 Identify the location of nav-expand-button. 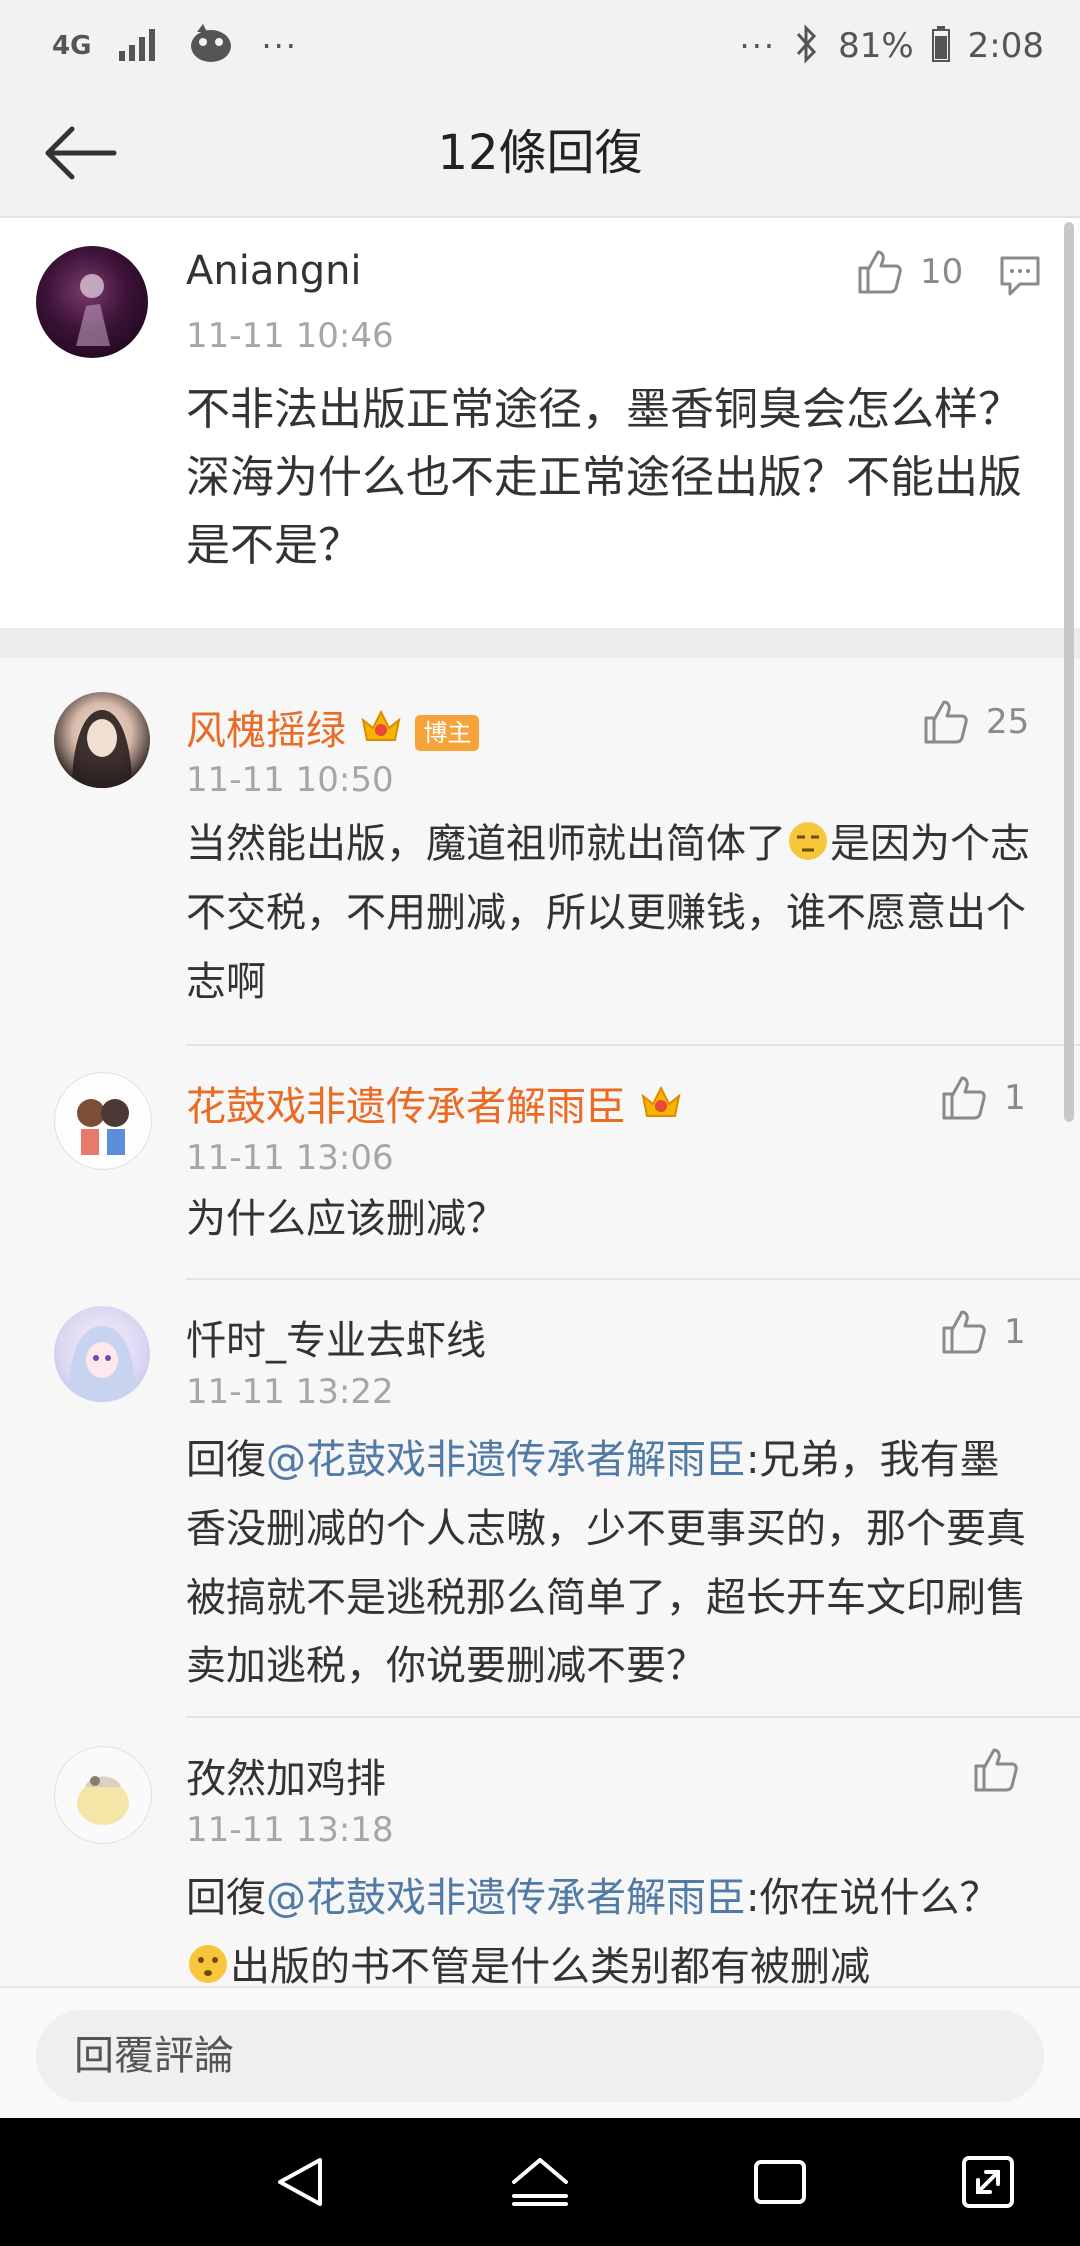
(988, 2182).